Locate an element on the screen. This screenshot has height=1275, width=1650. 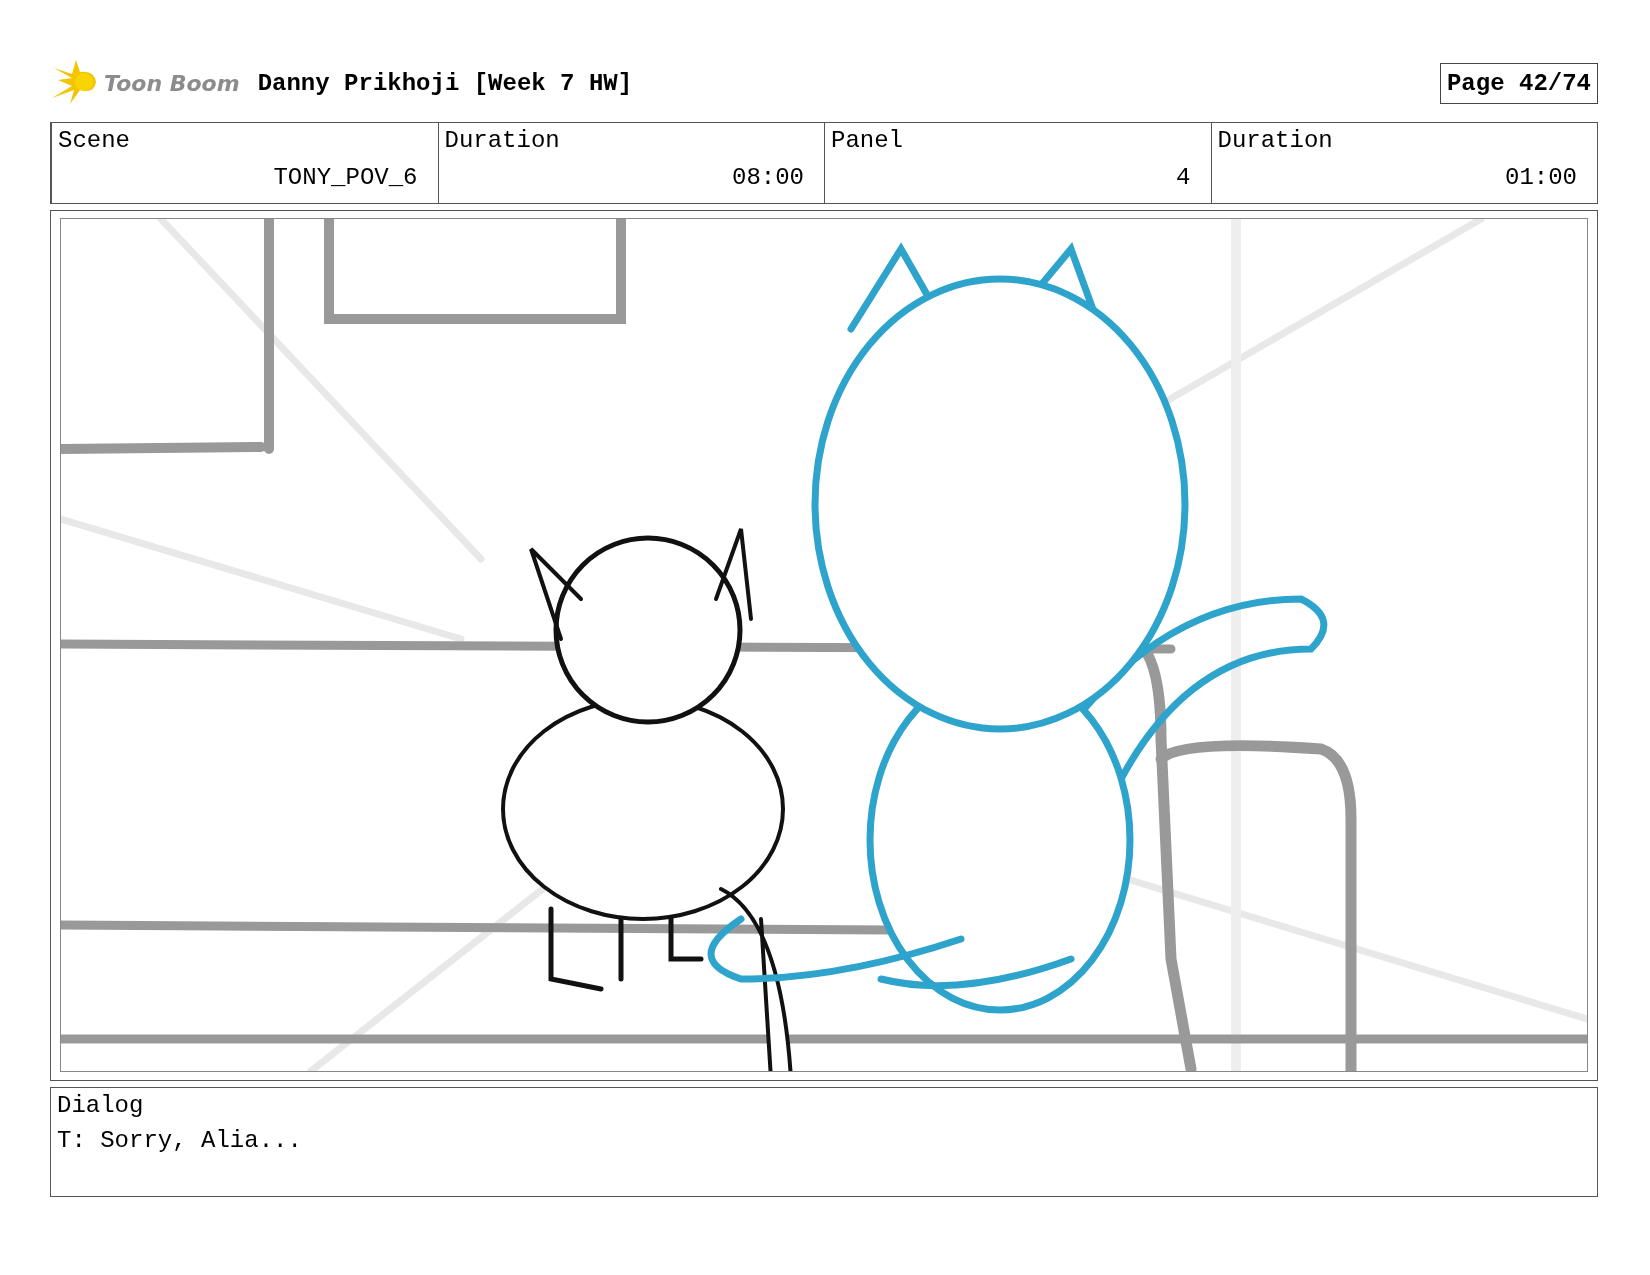
field-value: 4 is located at coordinates (1183, 177).